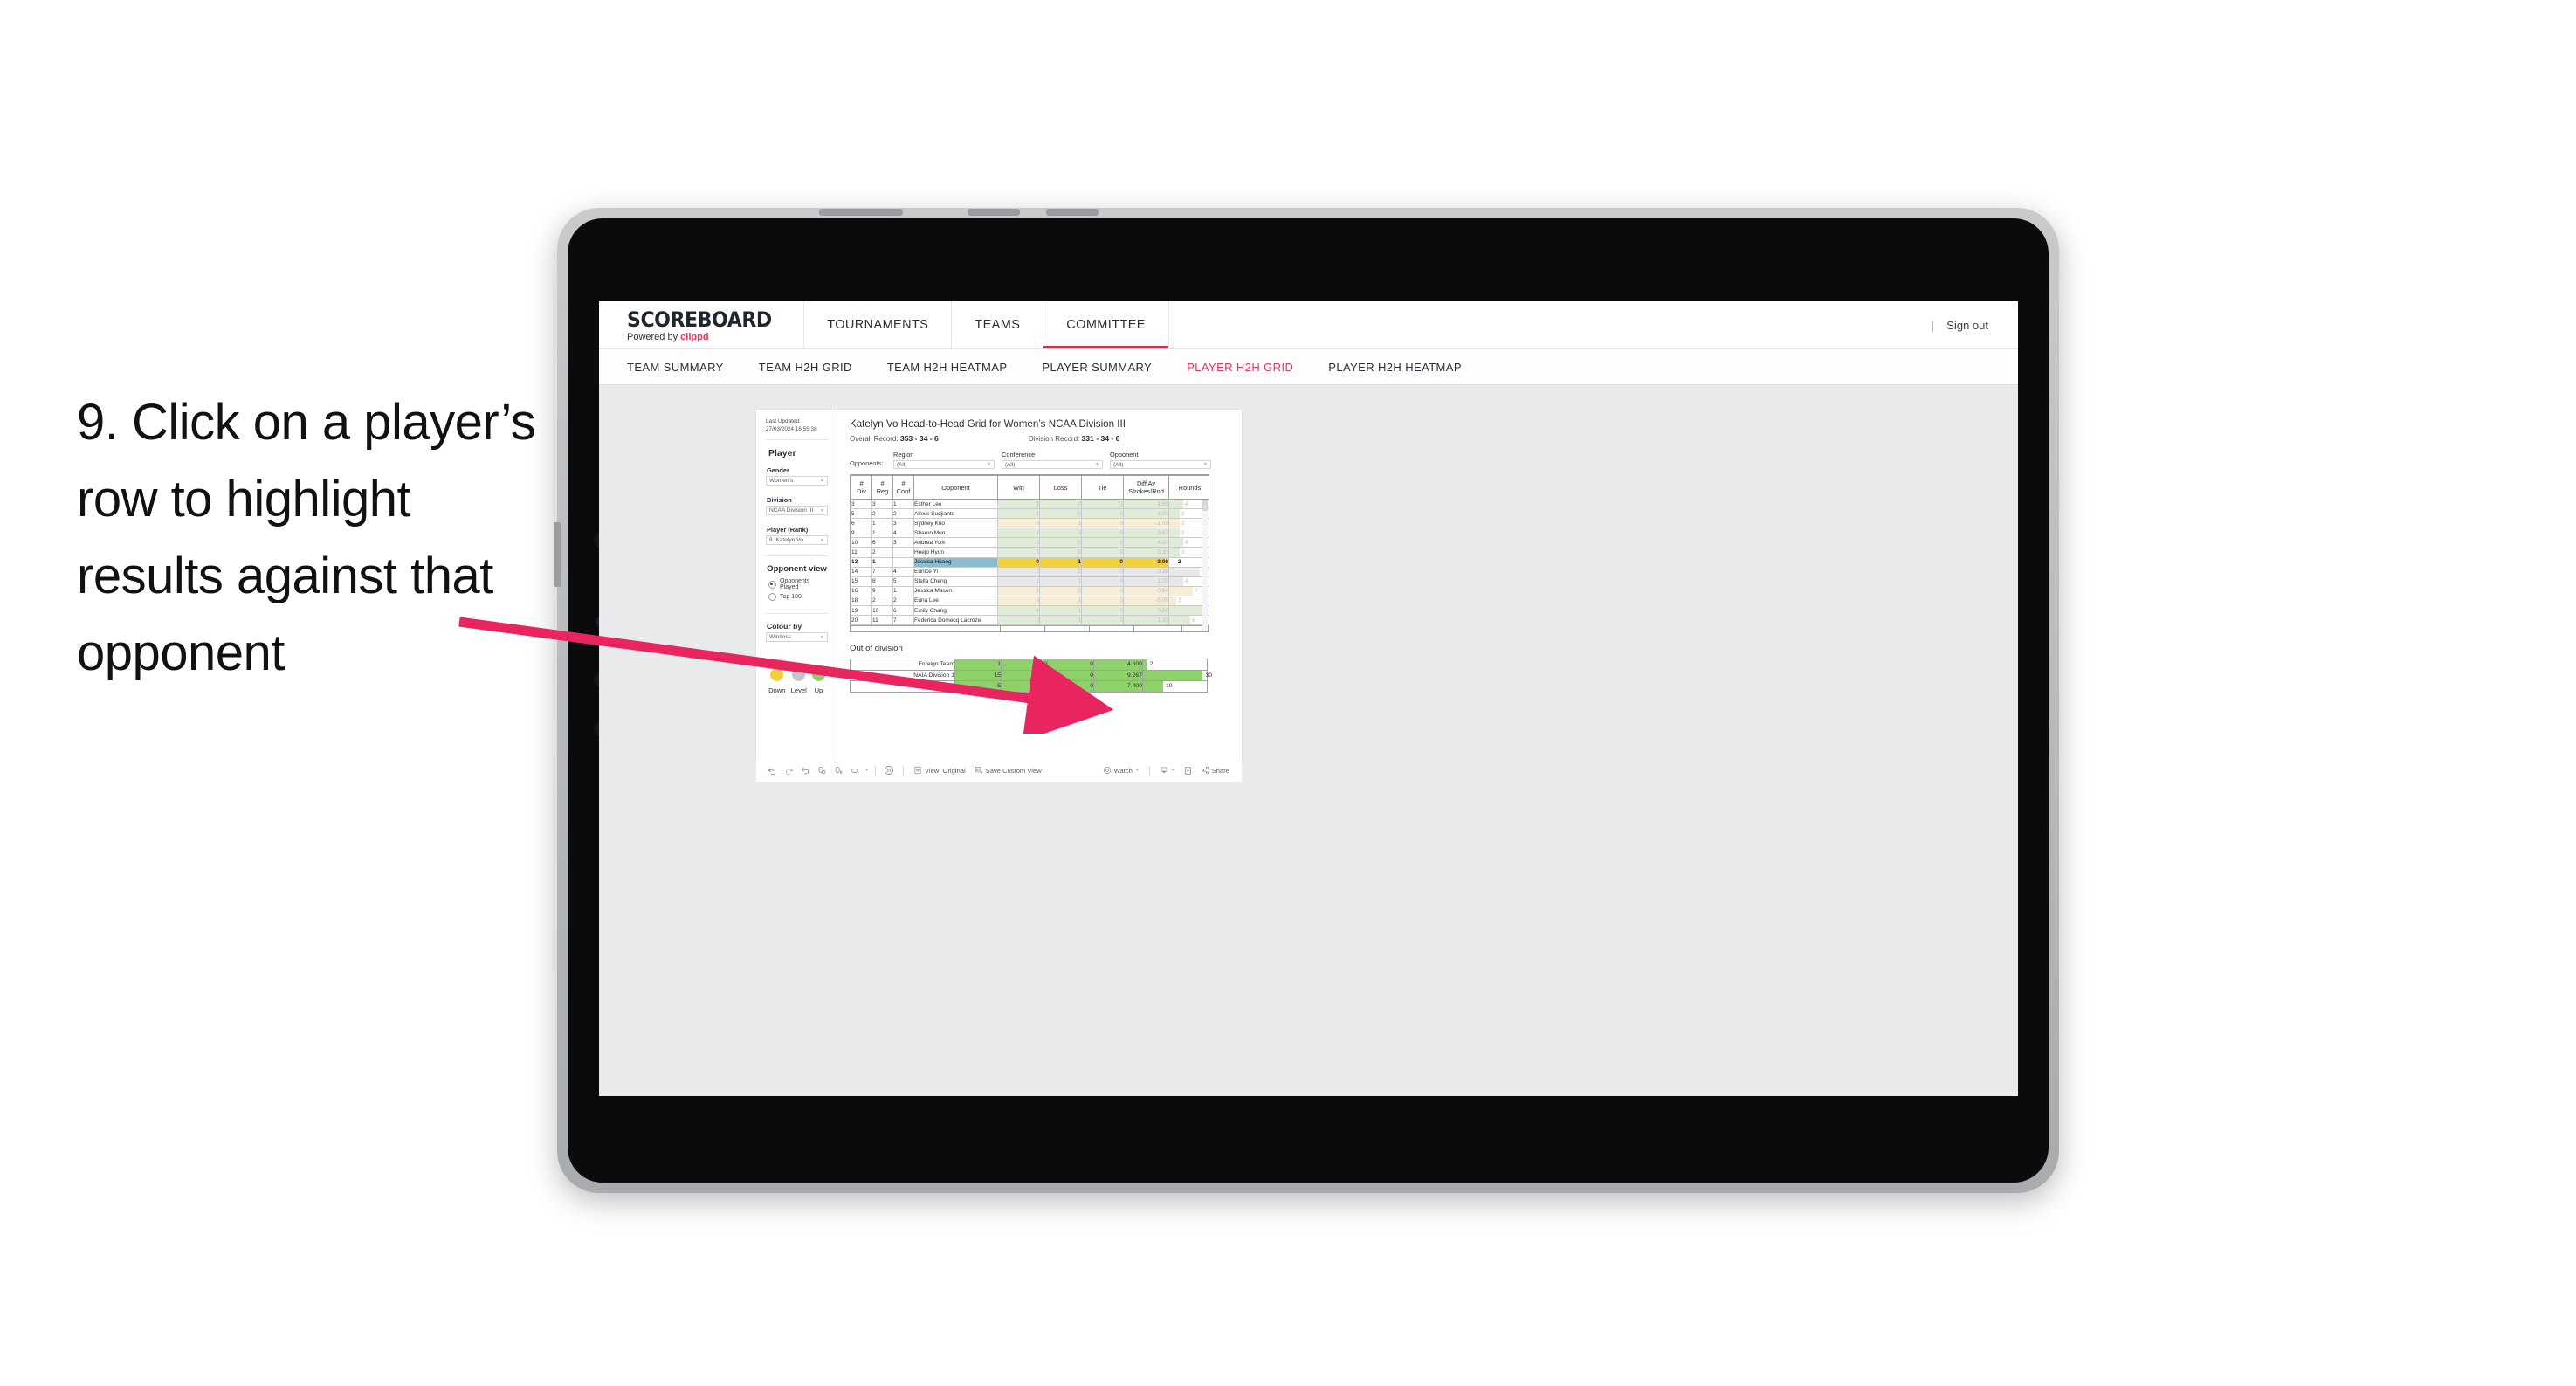 This screenshot has height=1386, width=2576. What do you see at coordinates (1167, 771) in the screenshot?
I see `download-button: ▼` at bounding box center [1167, 771].